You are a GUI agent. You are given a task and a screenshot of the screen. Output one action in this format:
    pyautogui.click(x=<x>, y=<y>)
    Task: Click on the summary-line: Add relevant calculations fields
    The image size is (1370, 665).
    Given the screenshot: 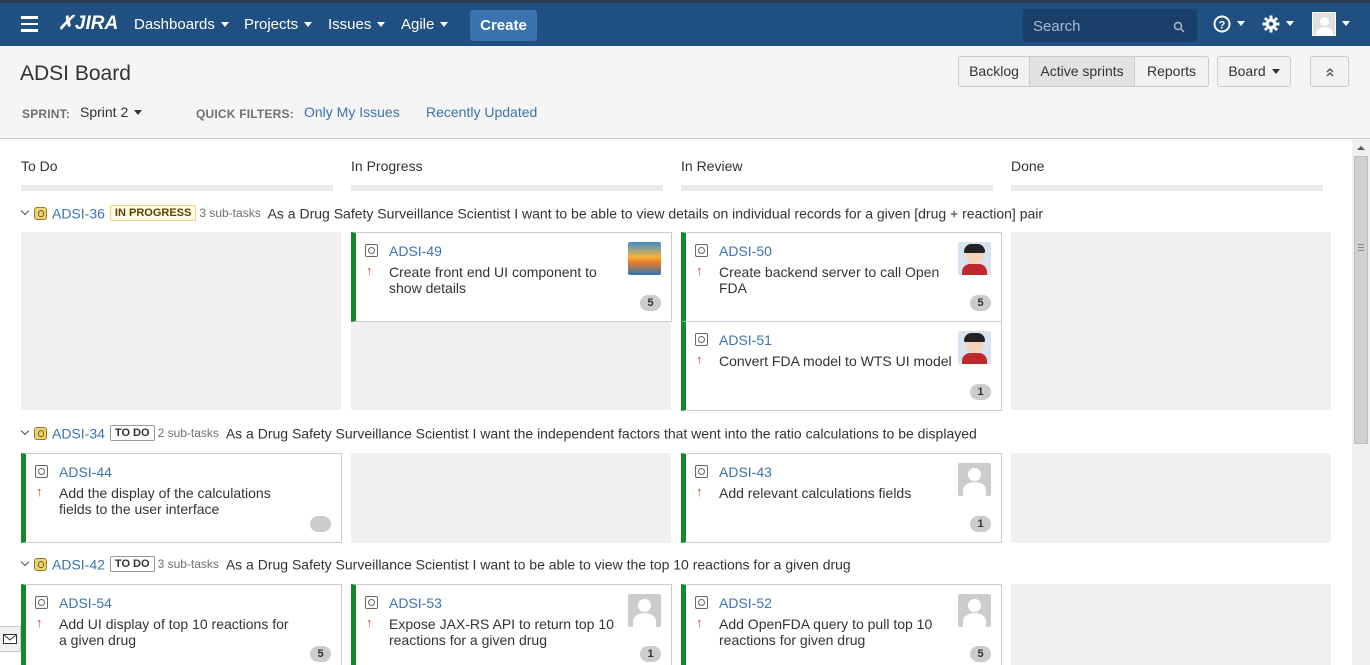 What is the action you would take?
    pyautogui.click(x=815, y=493)
    